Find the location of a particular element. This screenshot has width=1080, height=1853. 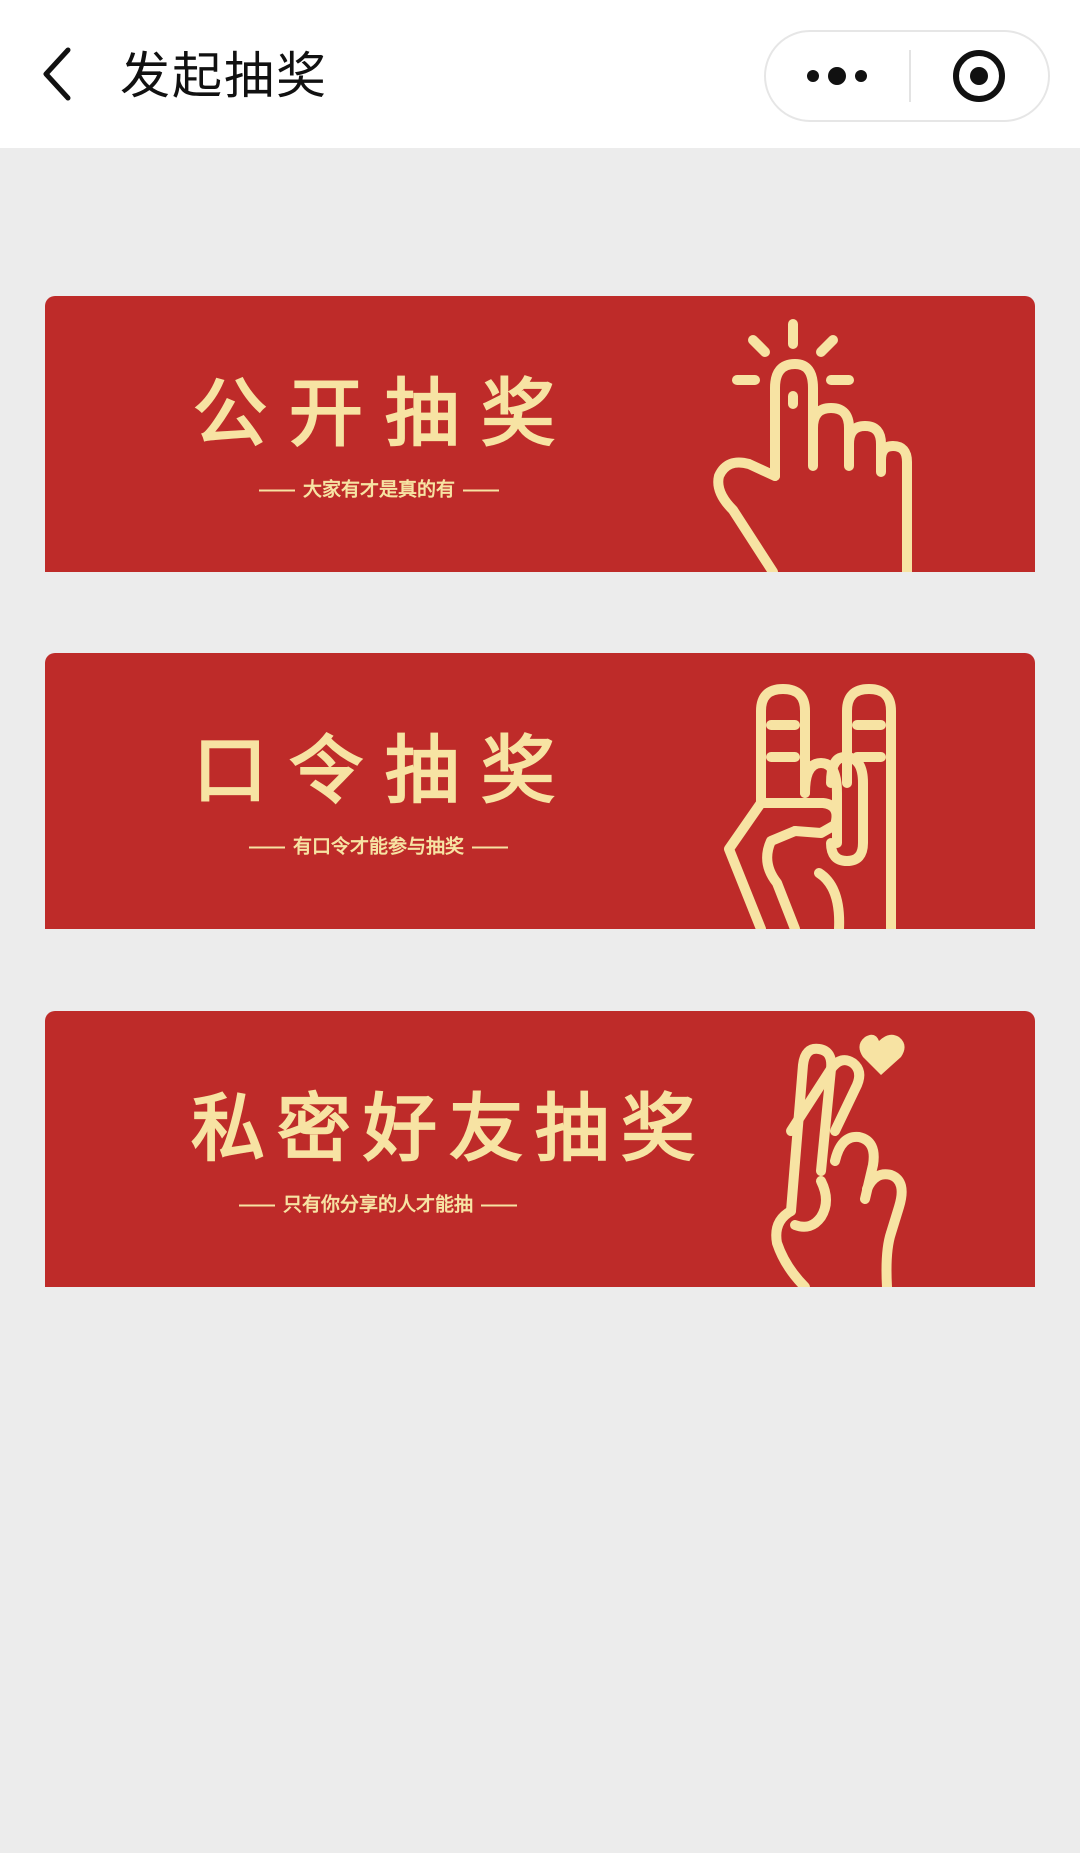

mini-program-capsule is located at coordinates (907, 76).